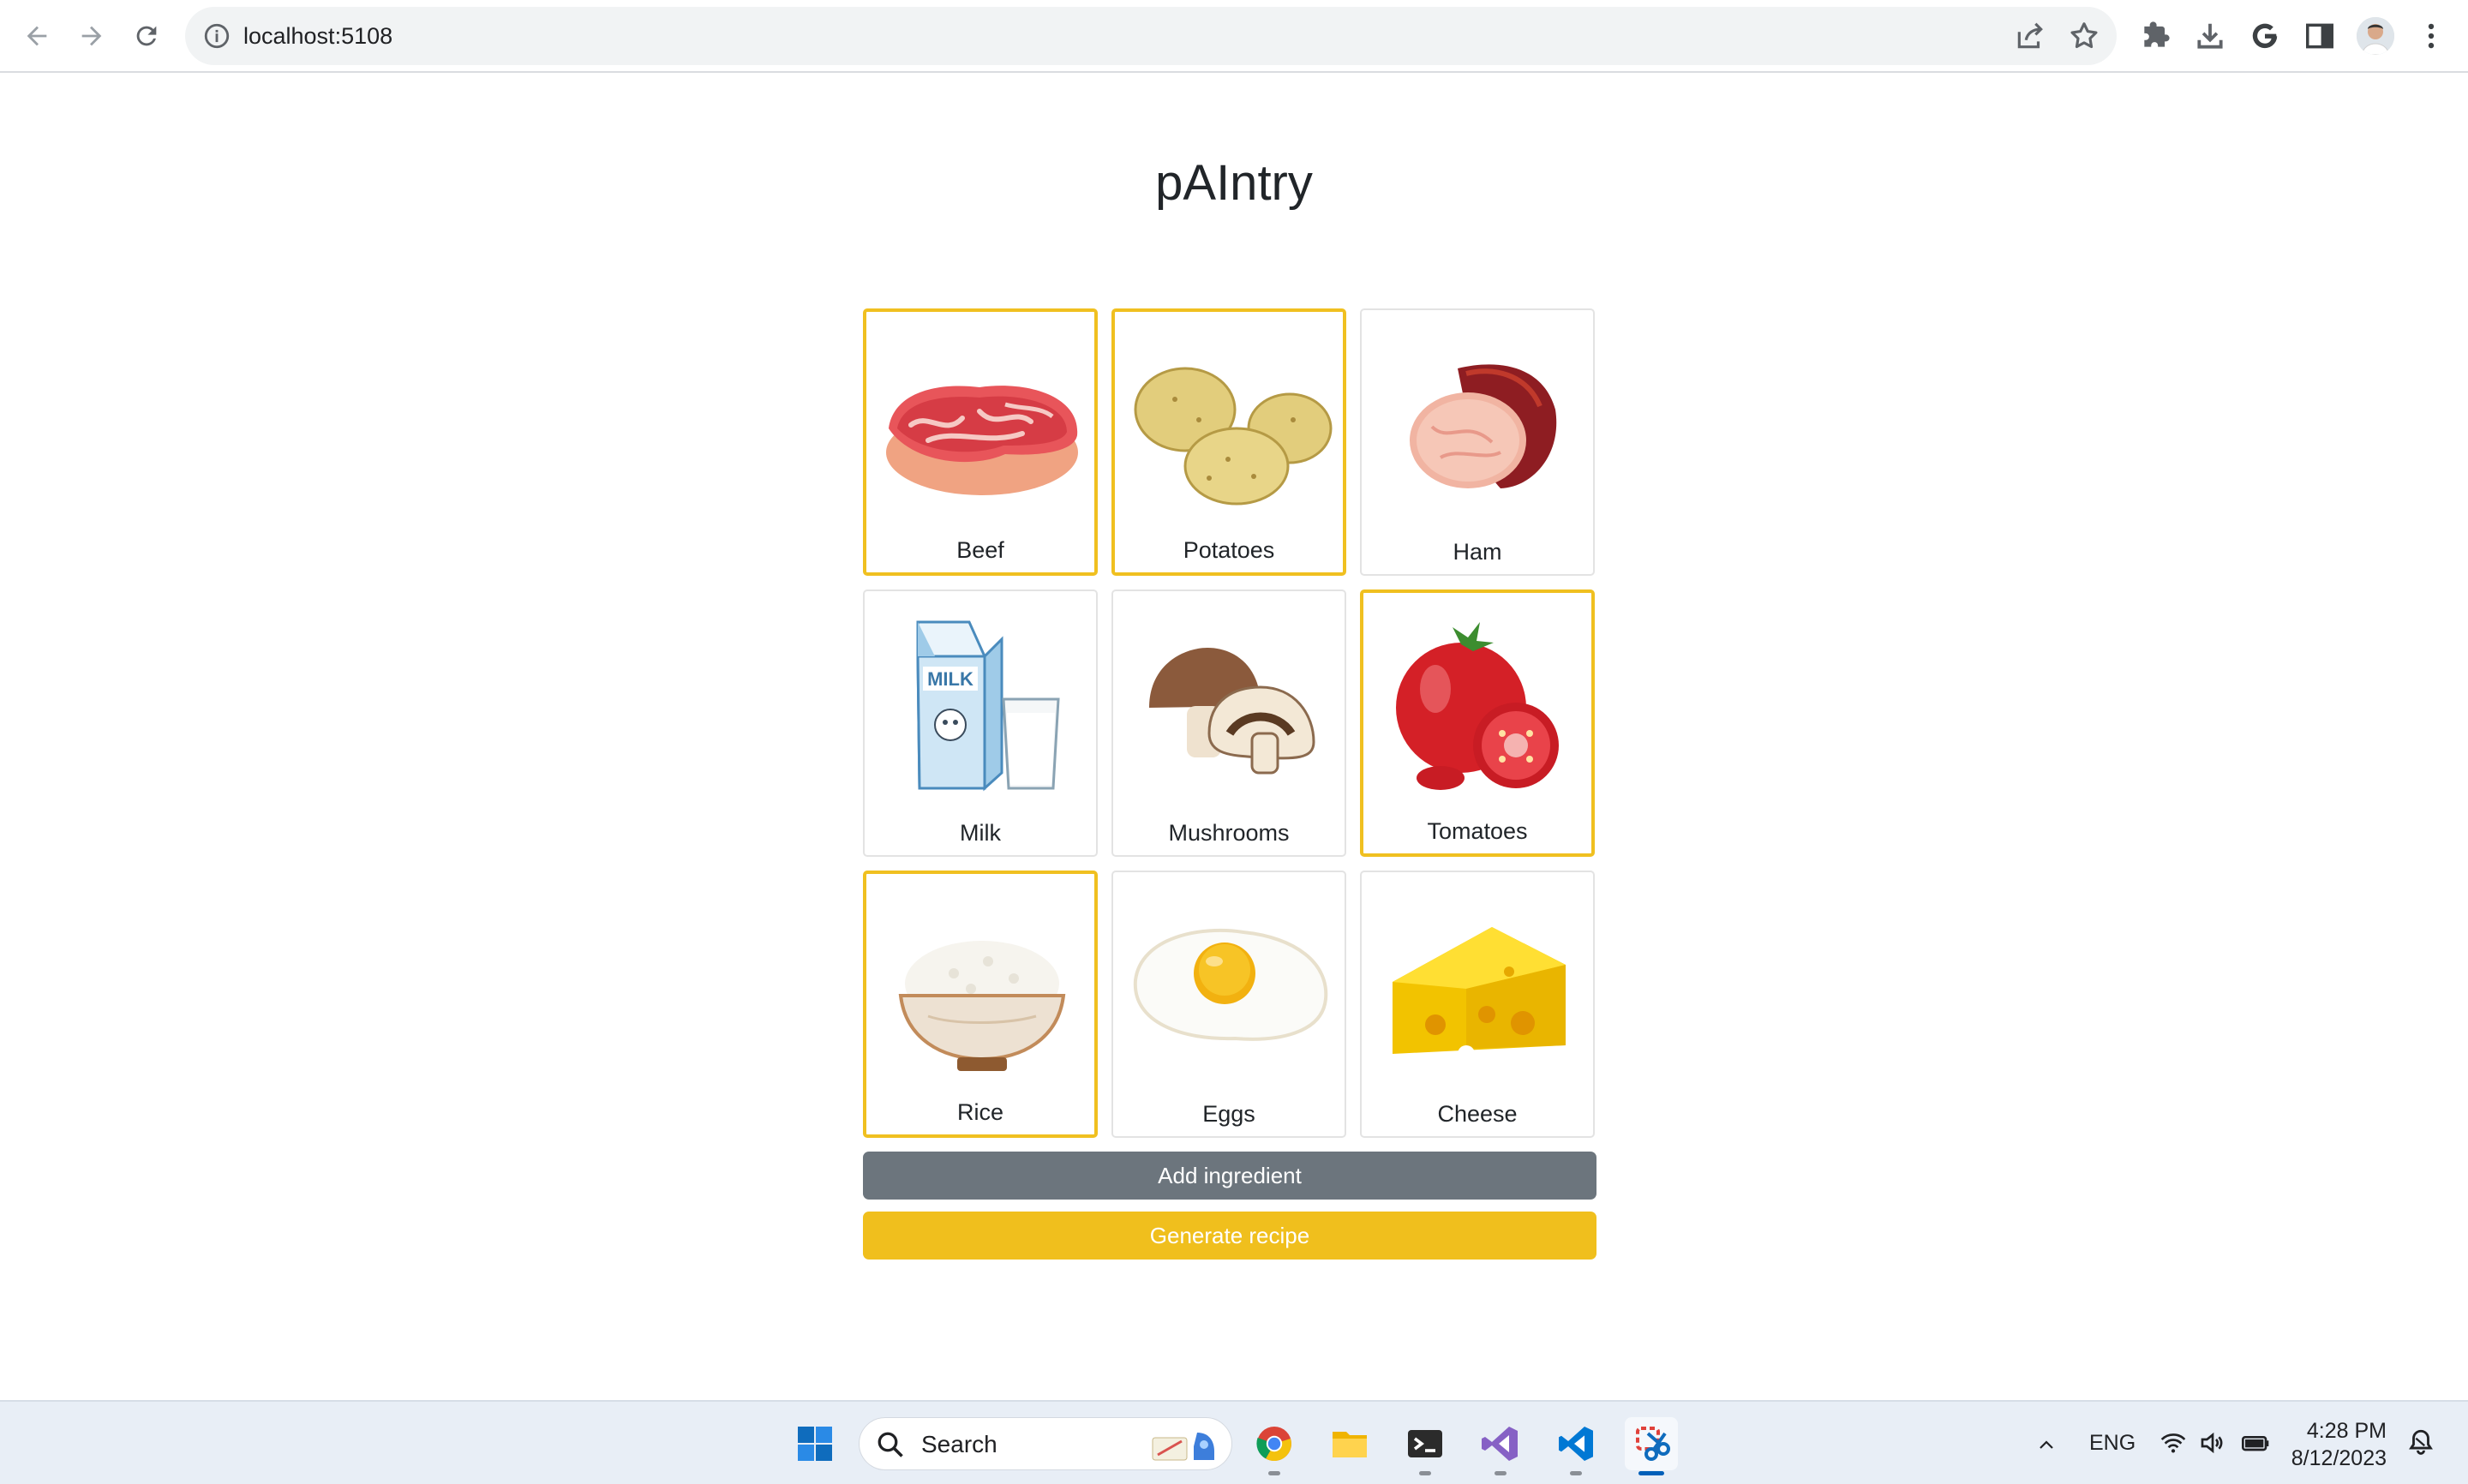  Describe the element at coordinates (2084, 36) in the screenshot. I see `bookmark-star-icon` at that location.